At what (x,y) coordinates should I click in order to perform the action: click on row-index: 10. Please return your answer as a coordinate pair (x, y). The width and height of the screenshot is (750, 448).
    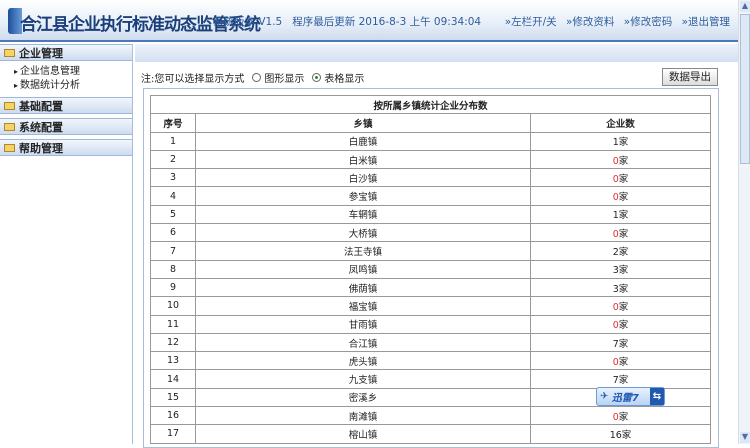
    Looking at the image, I should click on (173, 306).